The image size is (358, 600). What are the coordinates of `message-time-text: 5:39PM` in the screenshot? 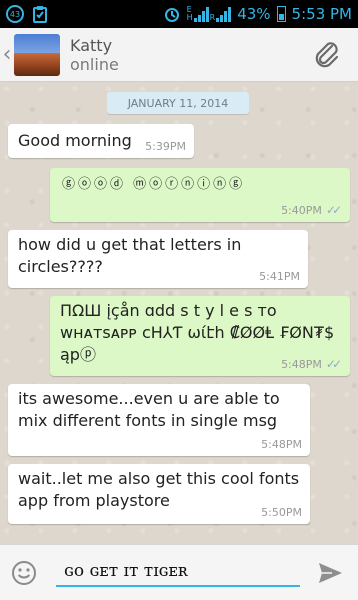 It's located at (165, 146).